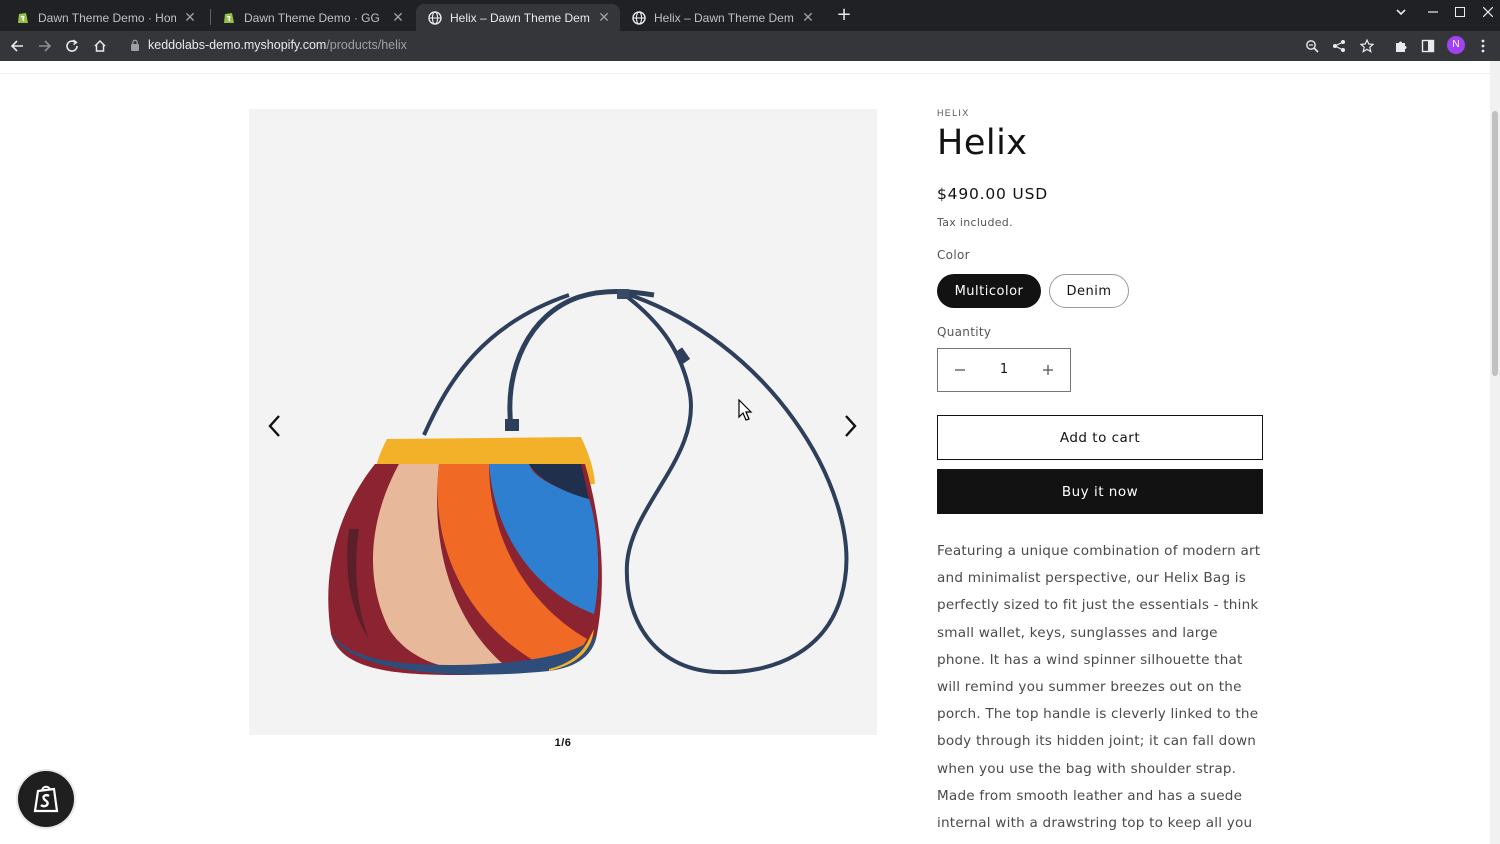 The height and width of the screenshot is (844, 1500). What do you see at coordinates (1367, 46) in the screenshot?
I see `bookmark-star-icon` at bounding box center [1367, 46].